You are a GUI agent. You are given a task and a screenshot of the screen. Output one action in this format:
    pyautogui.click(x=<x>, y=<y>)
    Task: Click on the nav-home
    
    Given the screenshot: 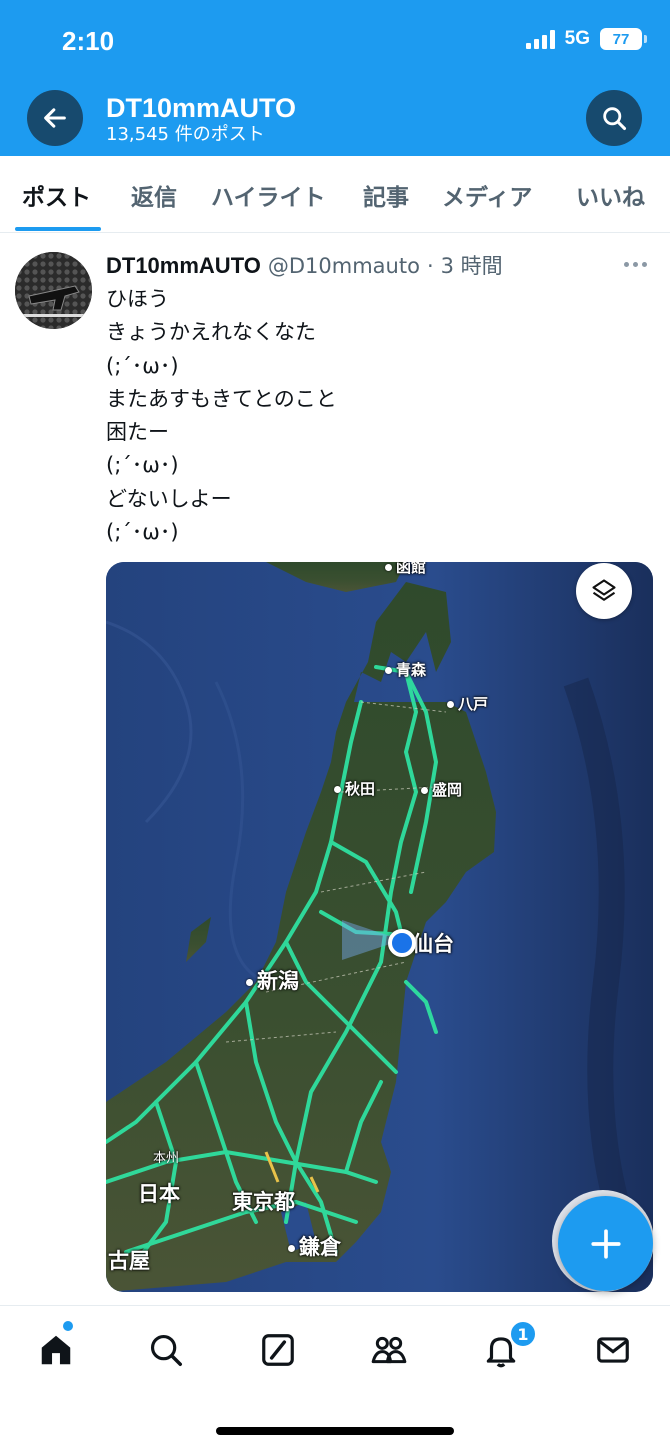 What is the action you would take?
    pyautogui.click(x=56, y=1350)
    